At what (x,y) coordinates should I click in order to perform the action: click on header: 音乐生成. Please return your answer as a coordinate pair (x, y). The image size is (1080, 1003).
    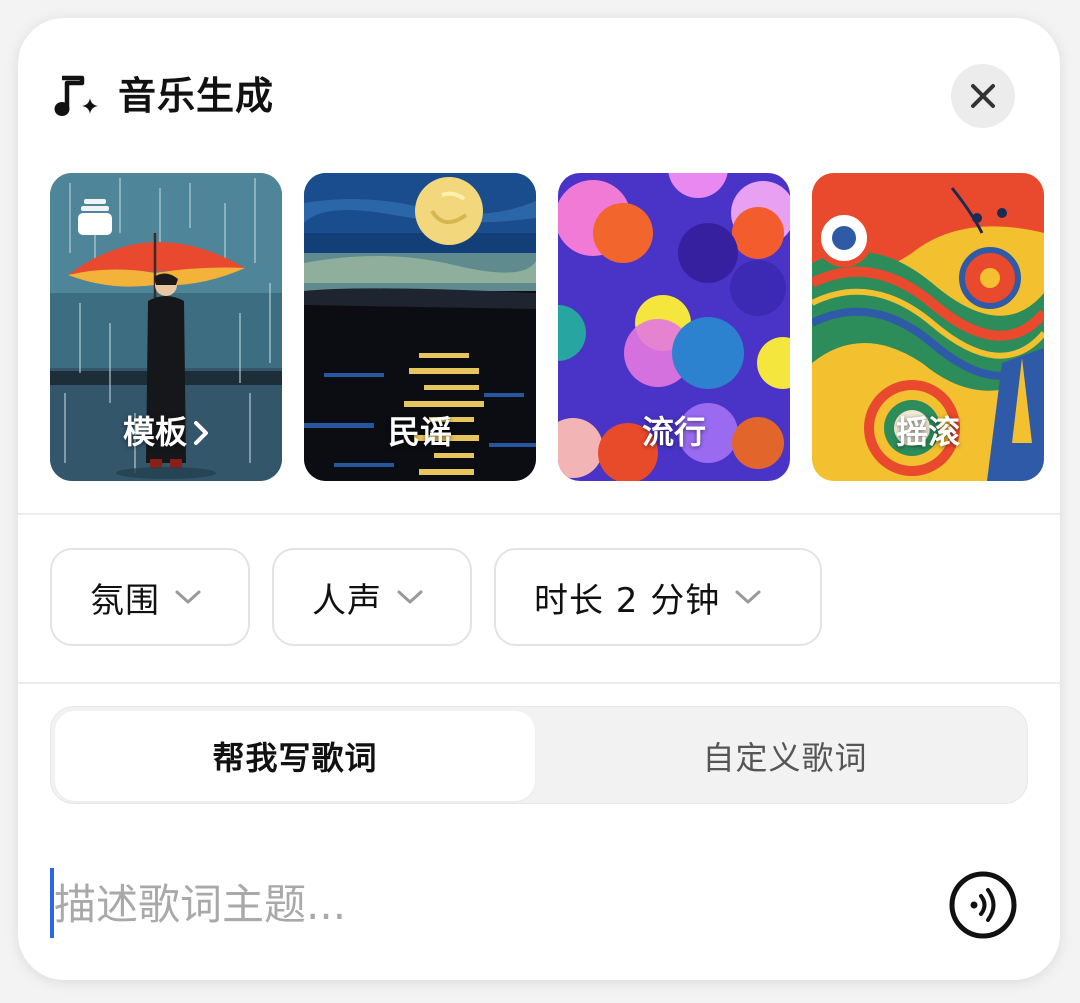
    Looking at the image, I should click on (539, 93).